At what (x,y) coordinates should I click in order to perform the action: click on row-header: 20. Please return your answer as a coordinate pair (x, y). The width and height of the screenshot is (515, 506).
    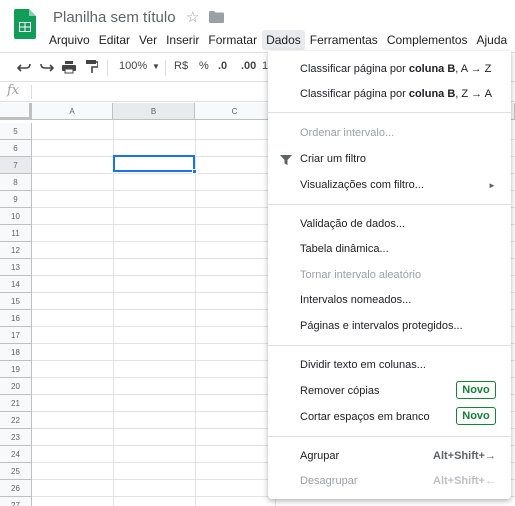
    Looking at the image, I should click on (16, 386).